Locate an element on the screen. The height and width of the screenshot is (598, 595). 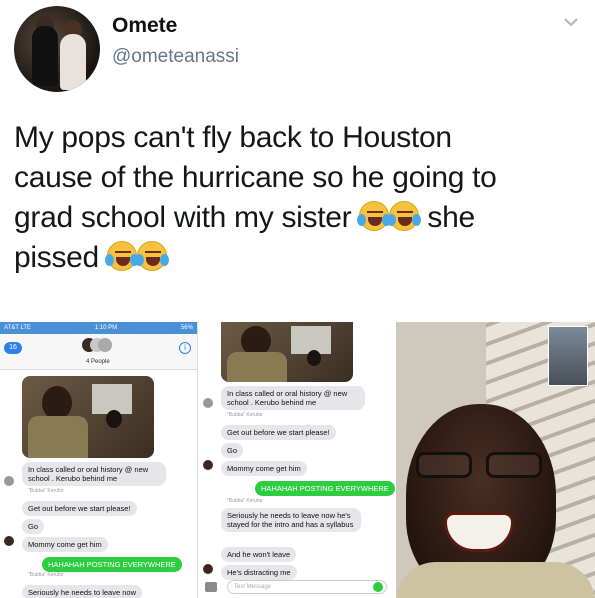
user-handle: @ometeanassi is located at coordinates (175, 57).